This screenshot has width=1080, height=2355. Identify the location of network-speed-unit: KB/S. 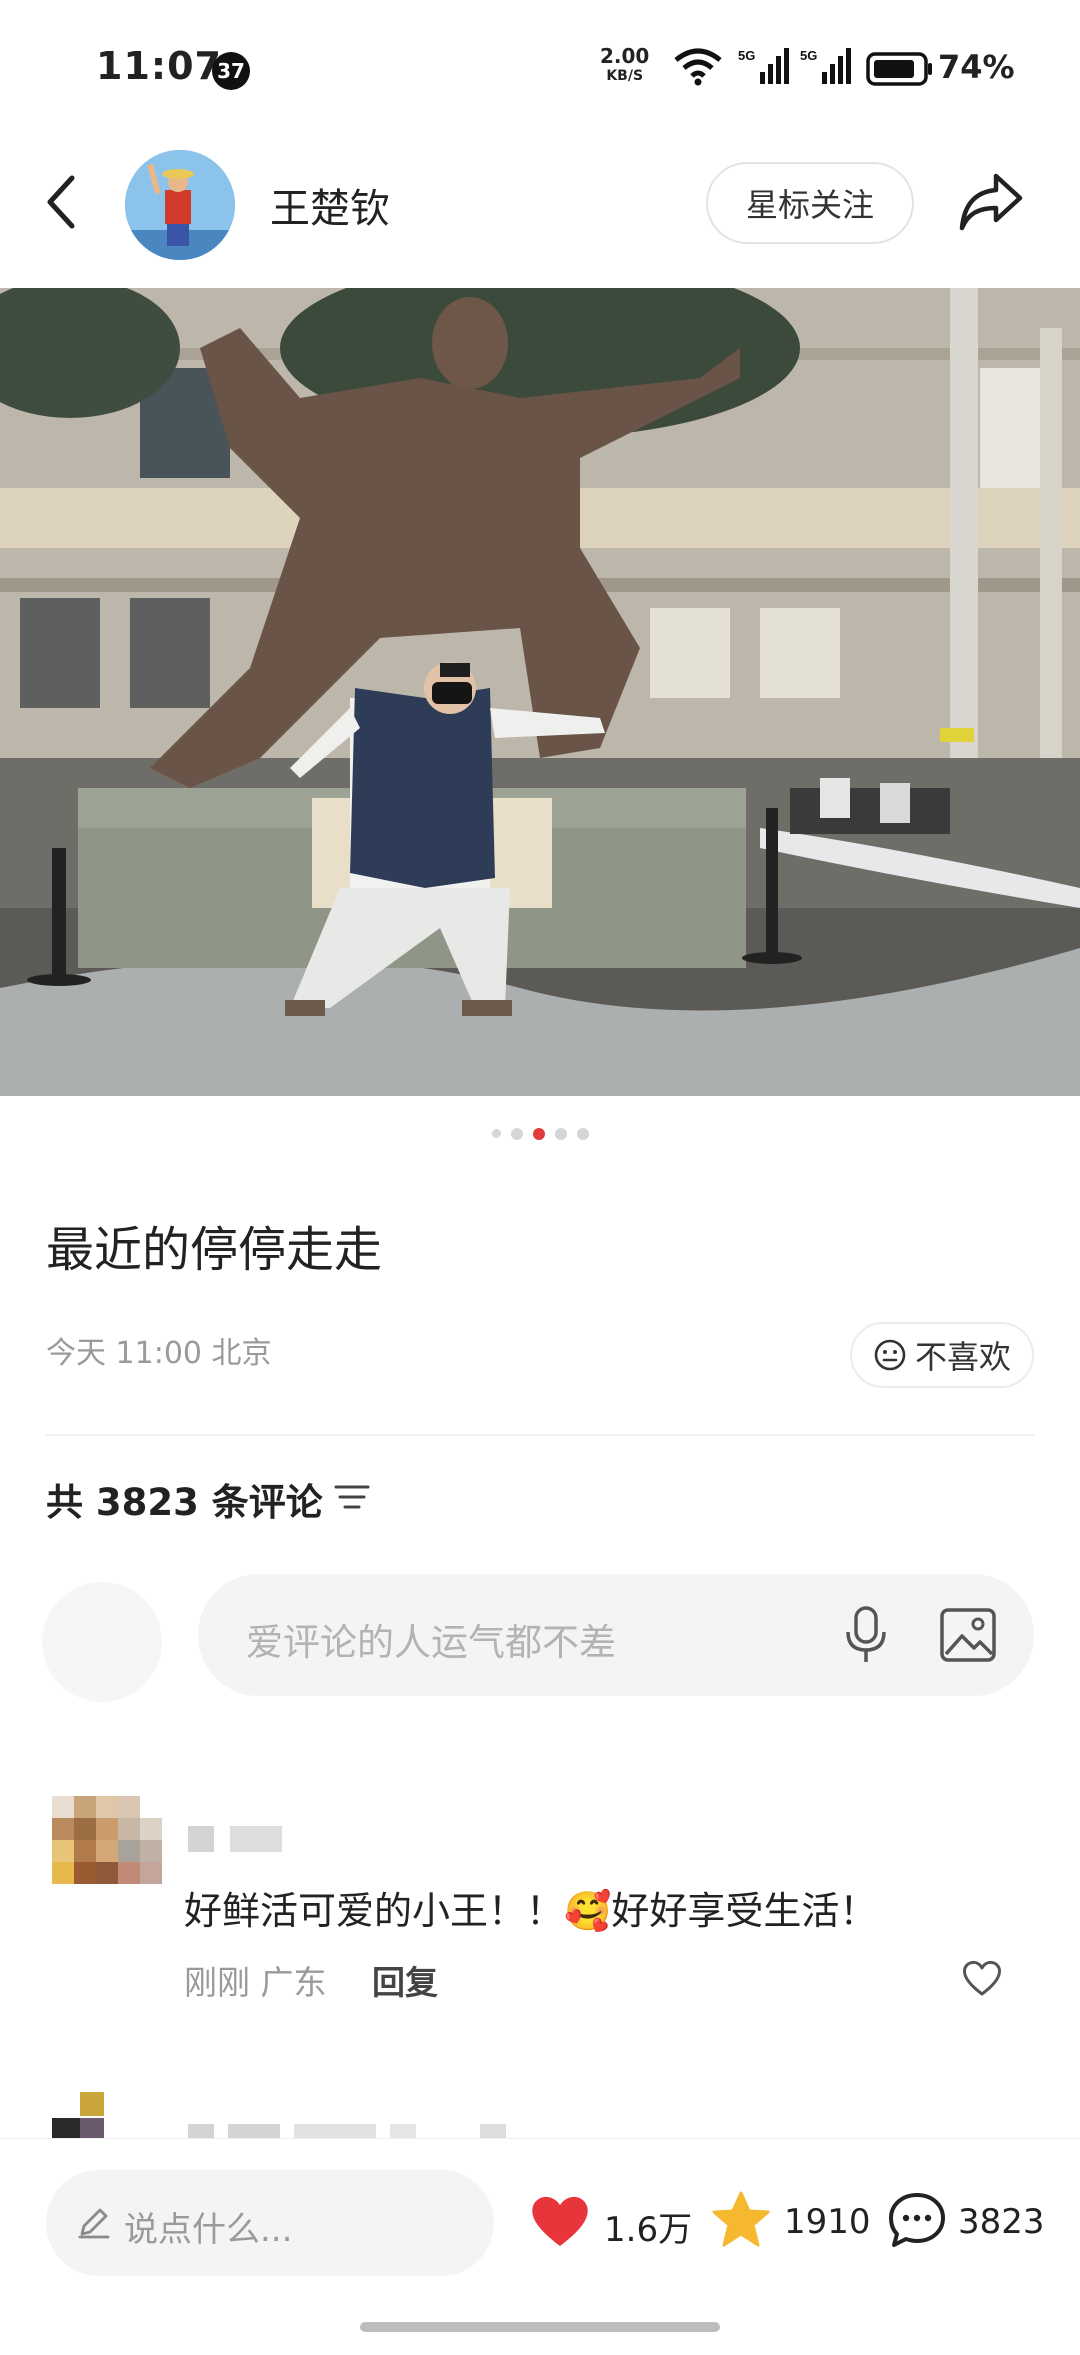
(625, 76).